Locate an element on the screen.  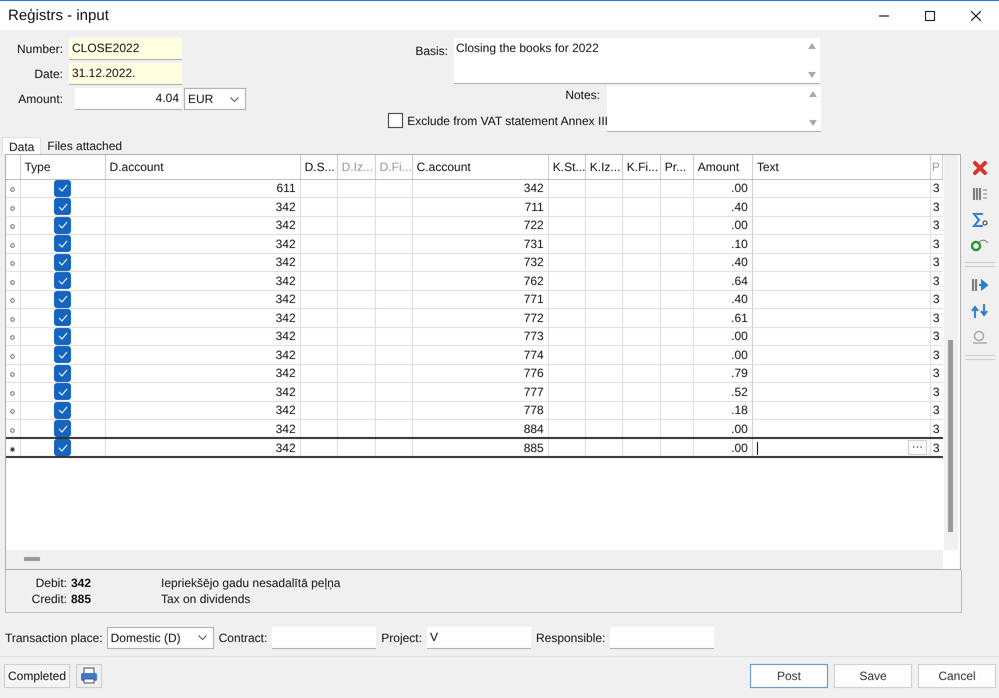
dialog-button: Post is located at coordinates (789, 676).